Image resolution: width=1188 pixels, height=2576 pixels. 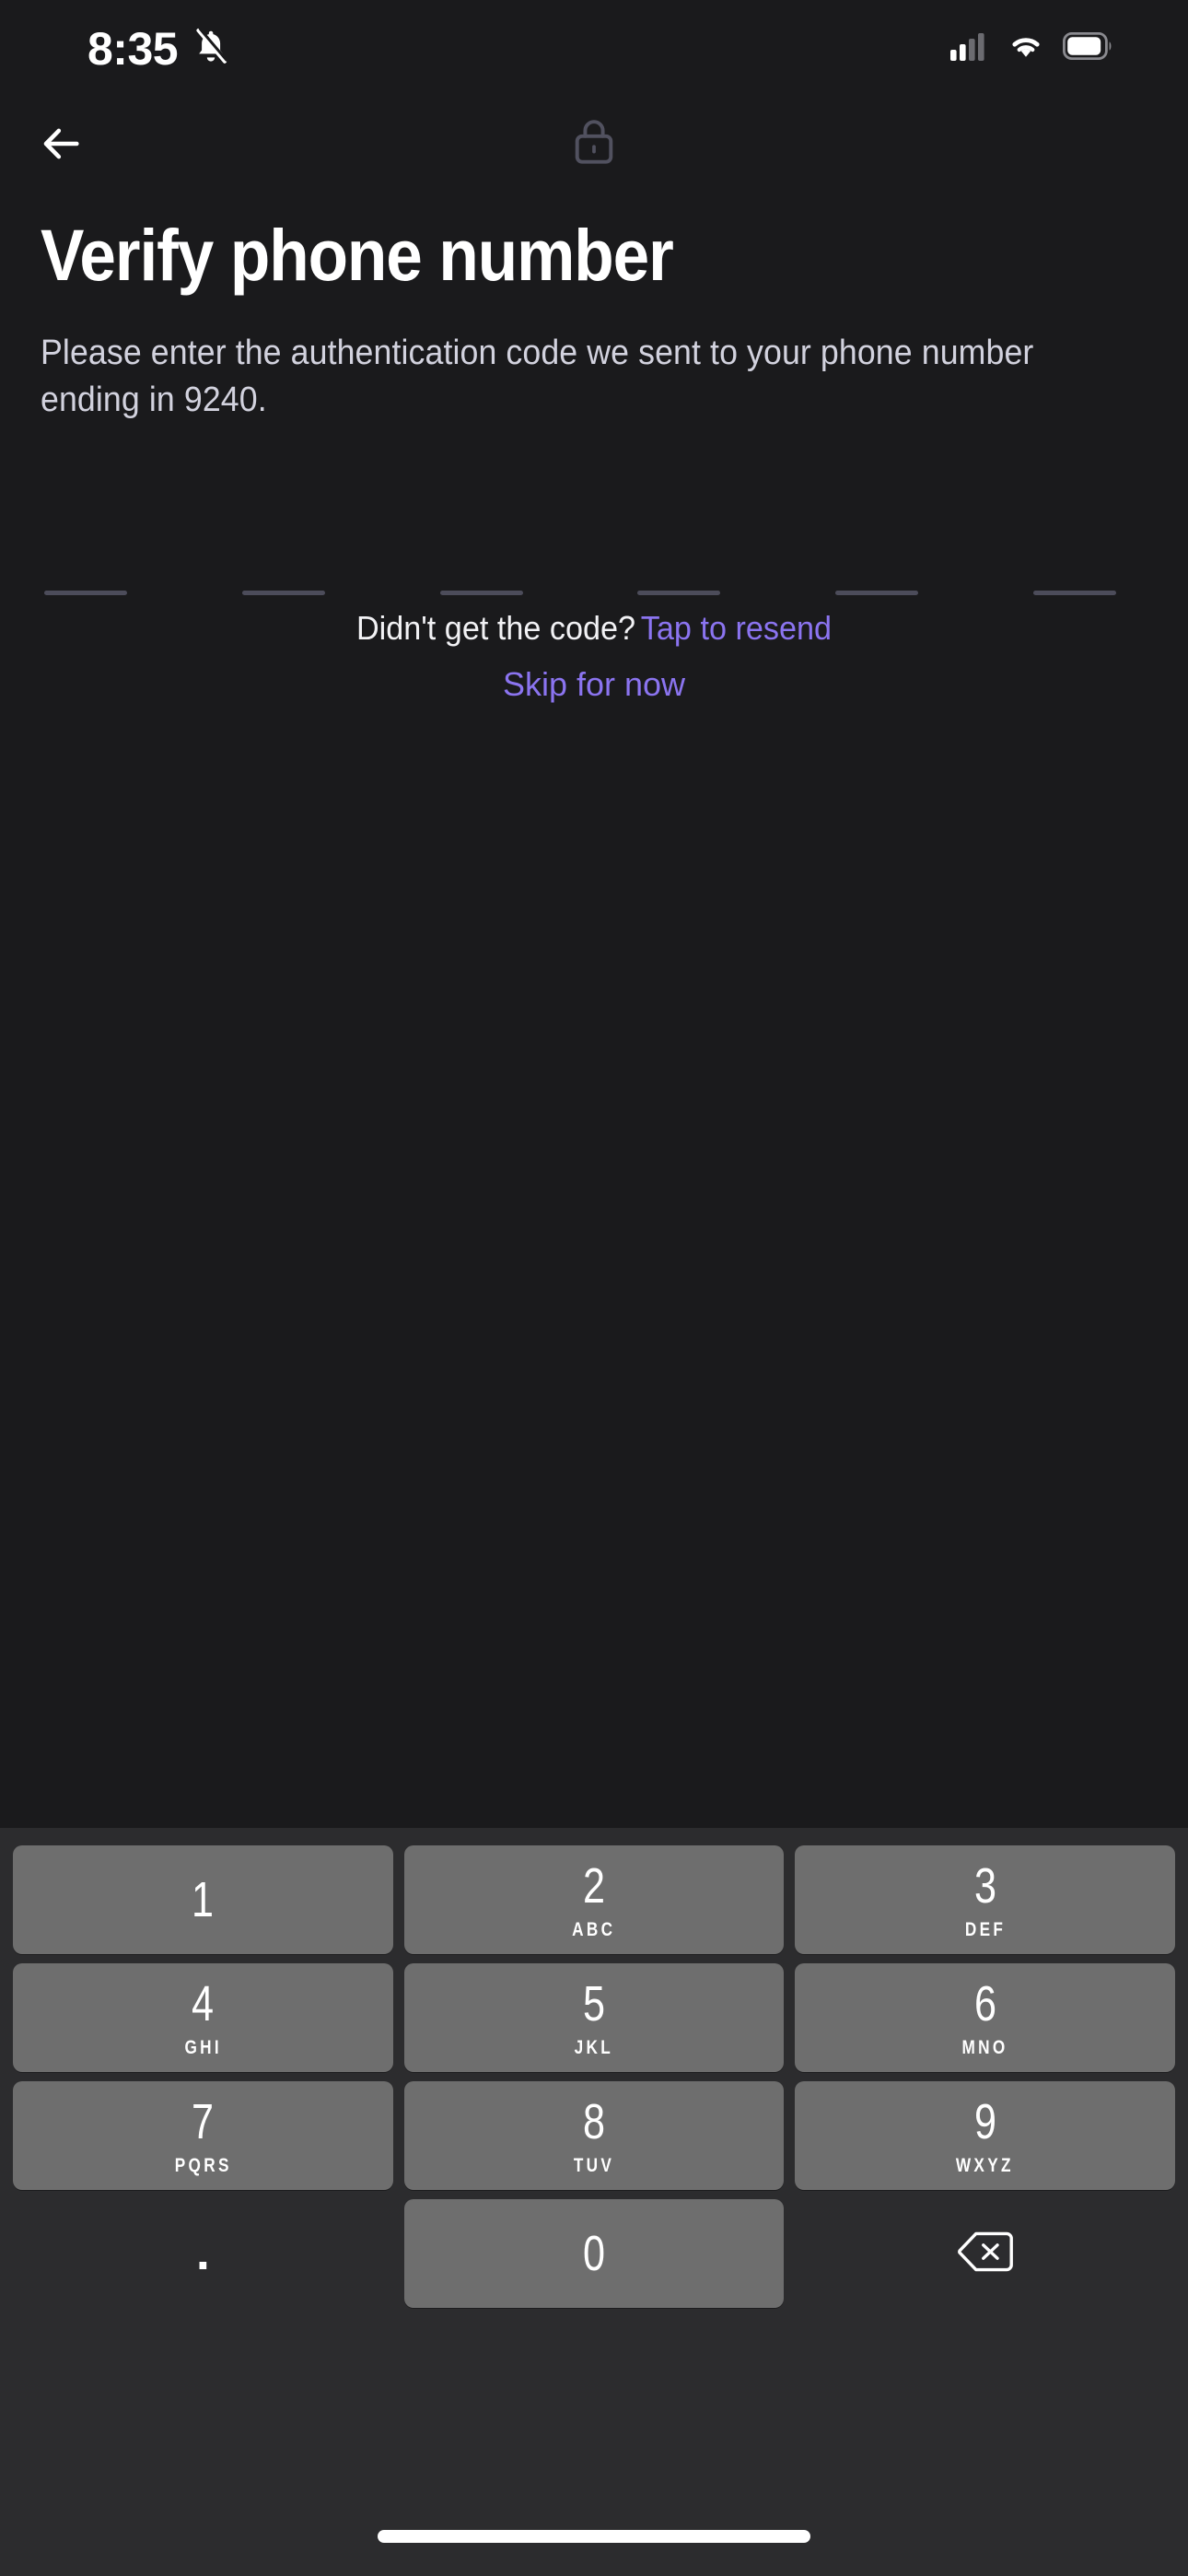 What do you see at coordinates (594, 2165) in the screenshot?
I see `key-8-letters: TUV` at bounding box center [594, 2165].